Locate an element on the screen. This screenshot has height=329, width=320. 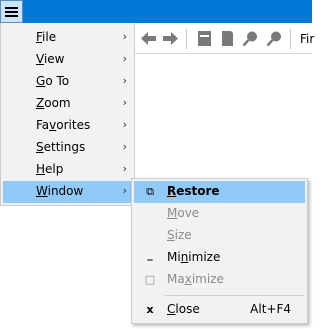
minimize-menu-item: _ Minimize is located at coordinates (219, 258).